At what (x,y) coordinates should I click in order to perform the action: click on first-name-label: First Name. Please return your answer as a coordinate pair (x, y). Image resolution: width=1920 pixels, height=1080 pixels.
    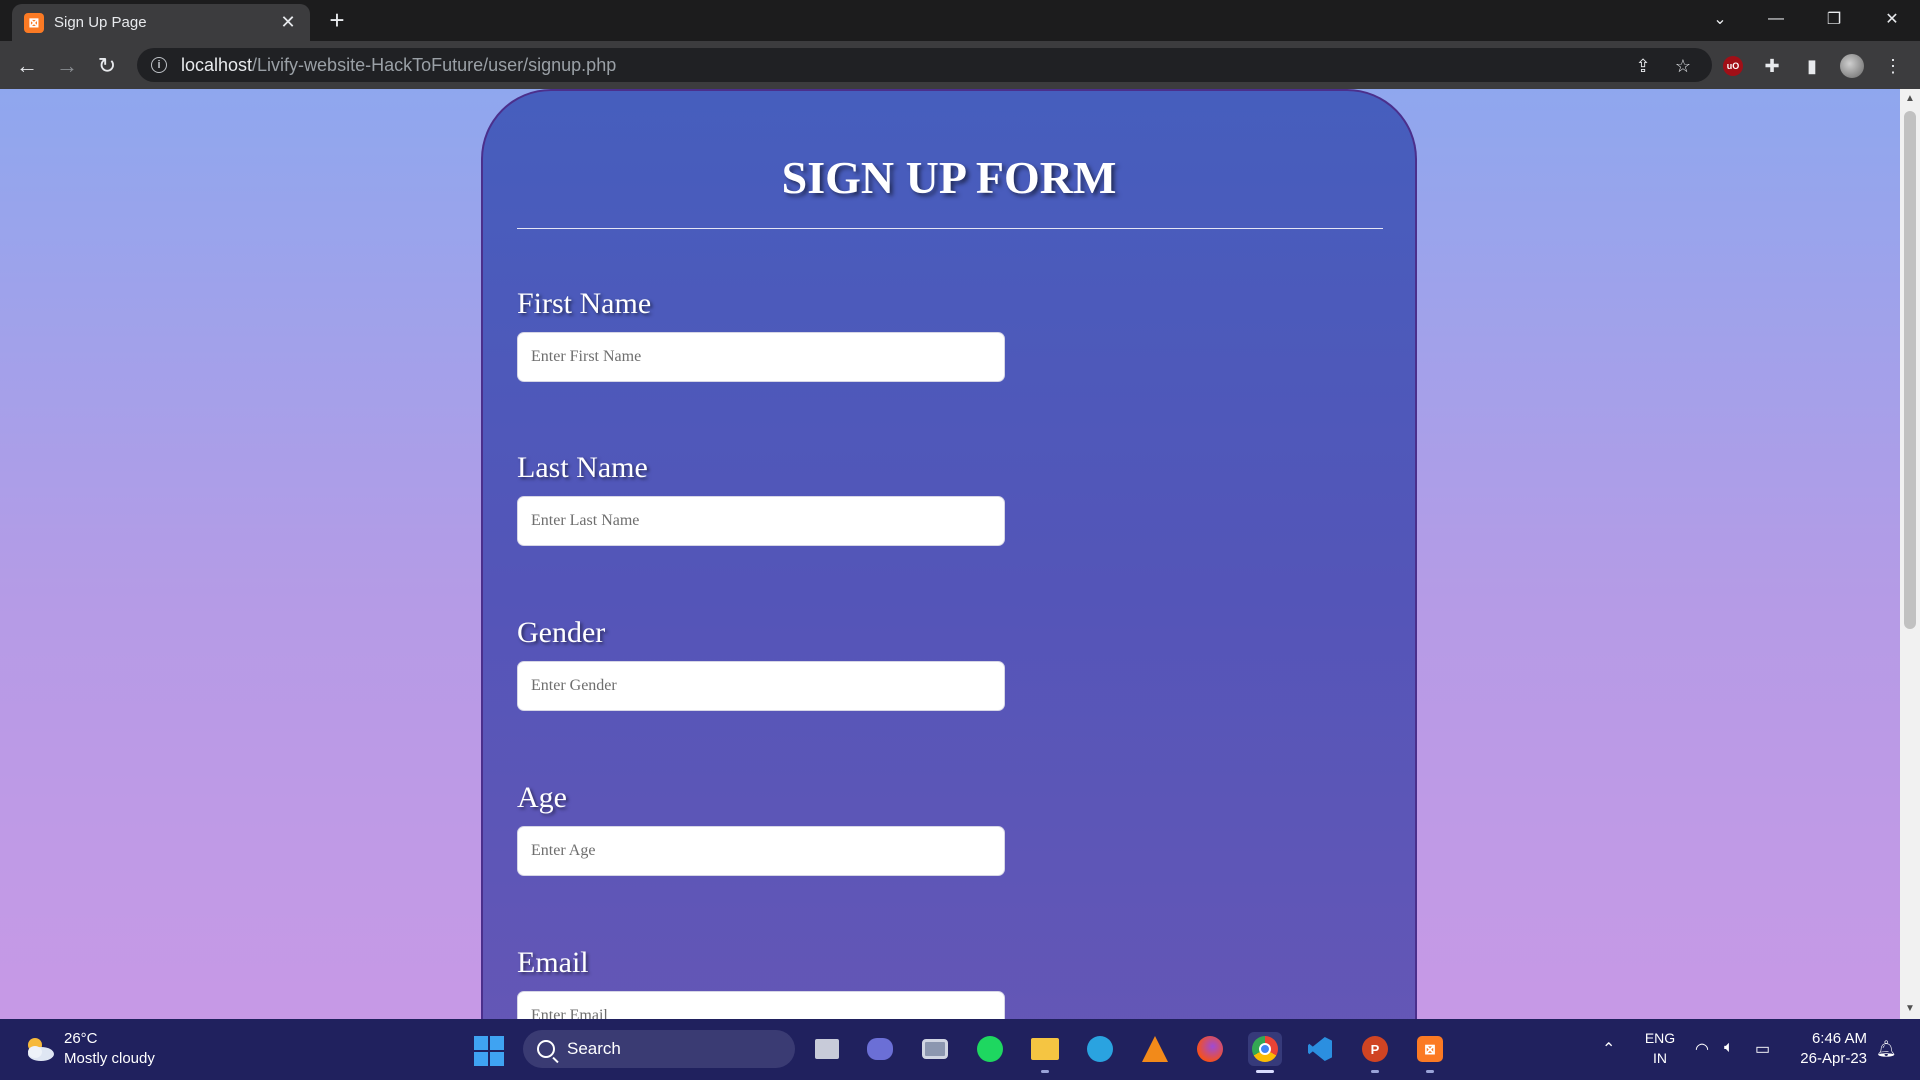
    Looking at the image, I should click on (584, 303).